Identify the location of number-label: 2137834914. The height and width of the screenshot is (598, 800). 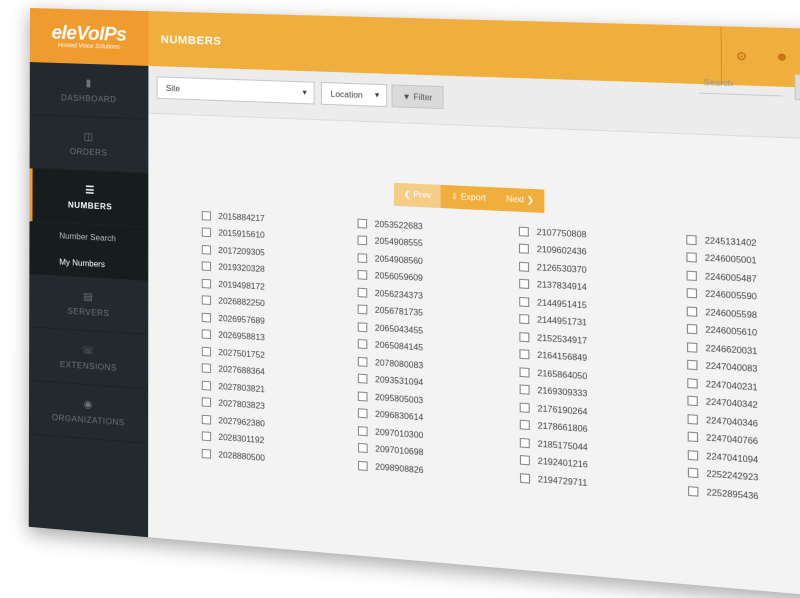
(562, 286).